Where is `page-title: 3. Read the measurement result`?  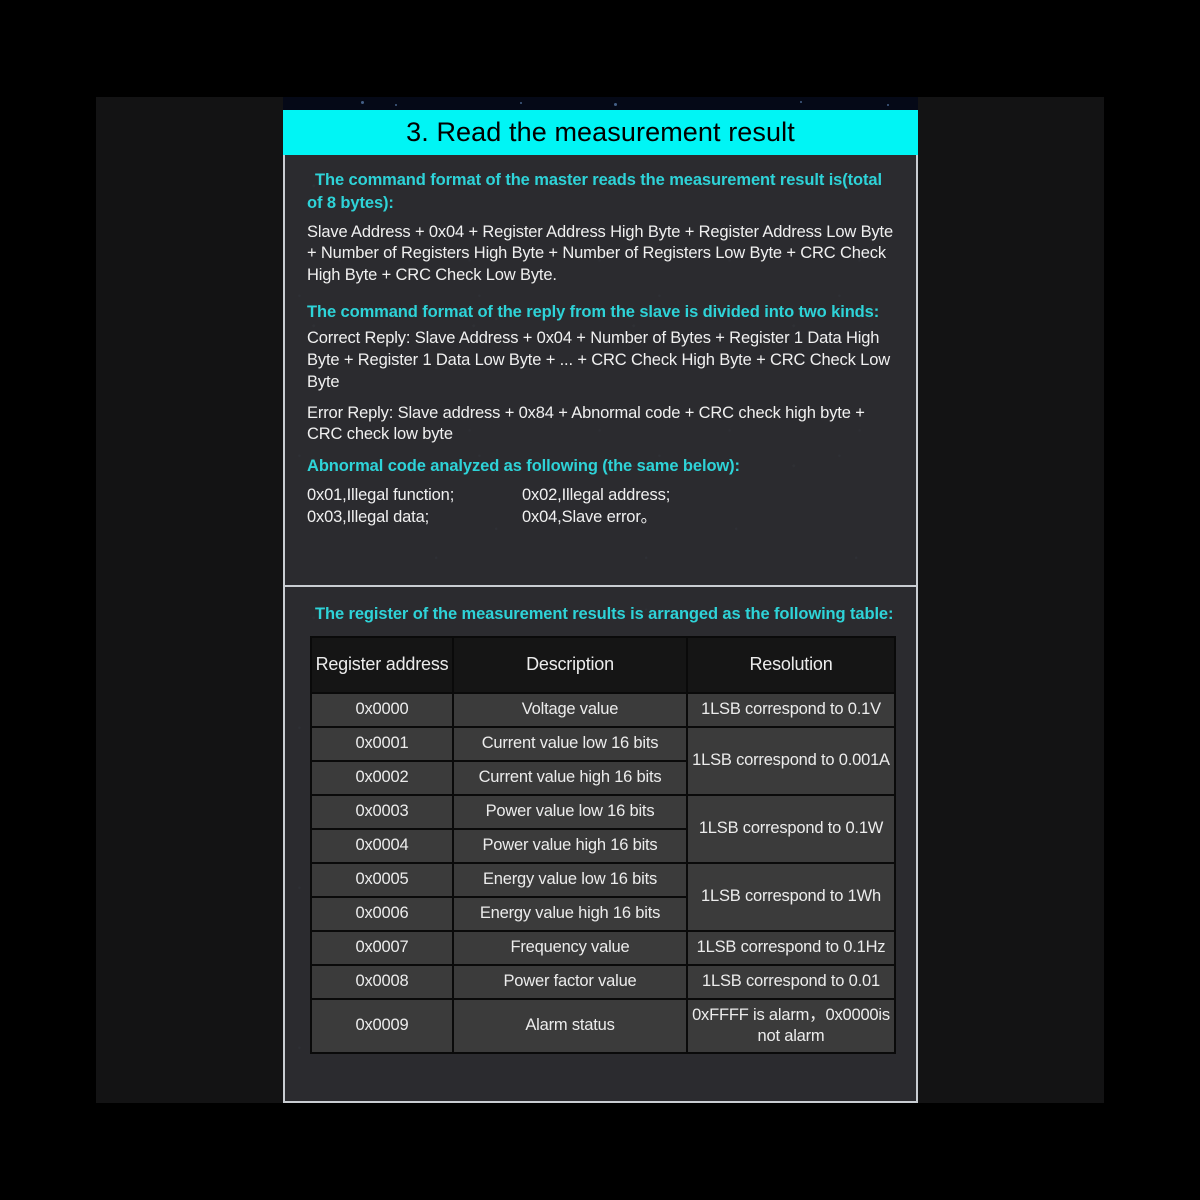
page-title: 3. Read the measurement result is located at coordinates (600, 132).